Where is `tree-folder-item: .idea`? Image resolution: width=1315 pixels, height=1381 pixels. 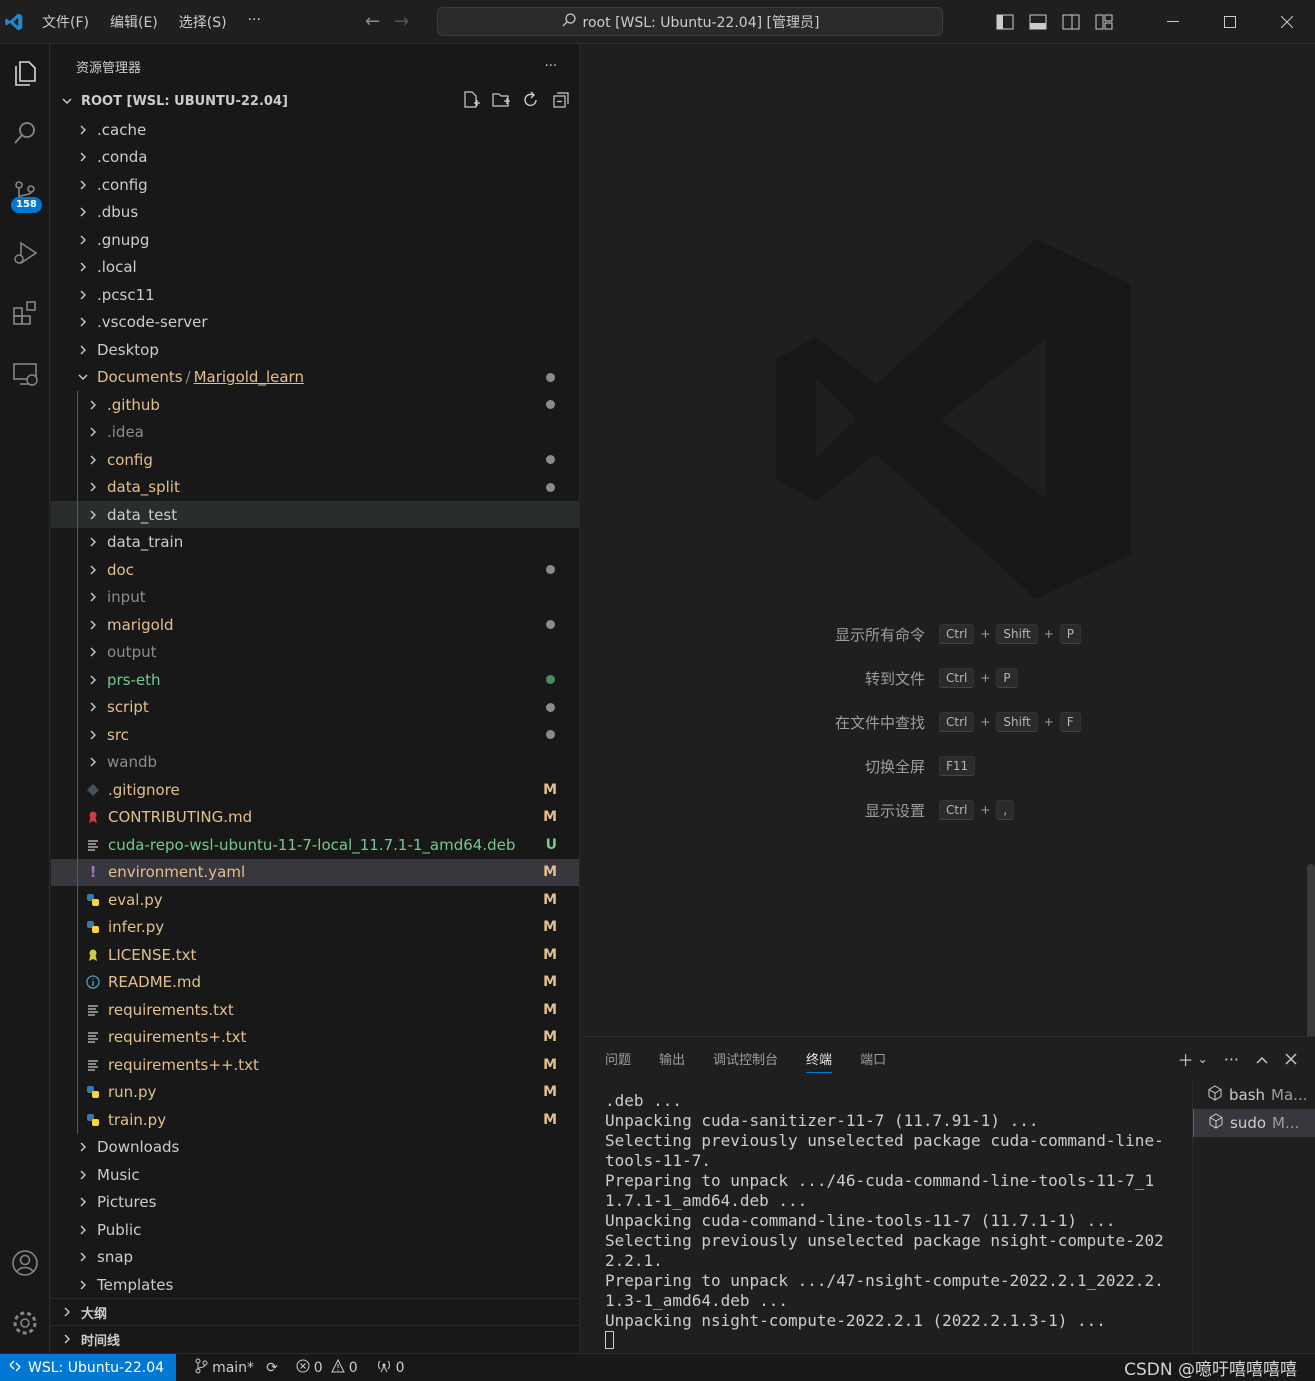
tree-folder-item: .idea is located at coordinates (315, 432).